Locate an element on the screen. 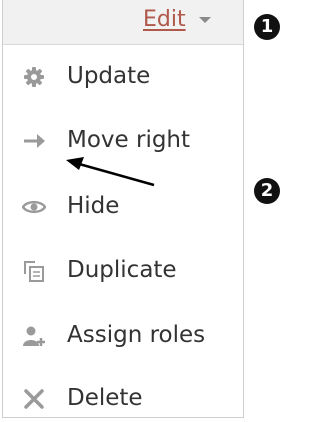 This screenshot has width=320, height=422. menu-item-hide: Hide is located at coordinates (123, 207).